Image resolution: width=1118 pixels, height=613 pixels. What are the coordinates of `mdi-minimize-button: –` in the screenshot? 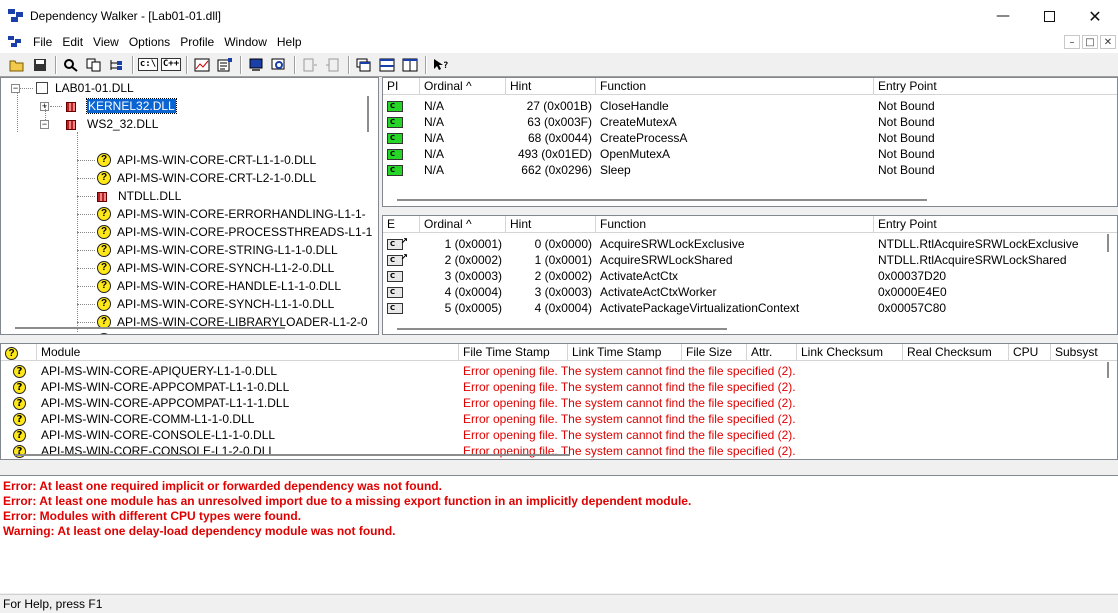 It's located at (1072, 42).